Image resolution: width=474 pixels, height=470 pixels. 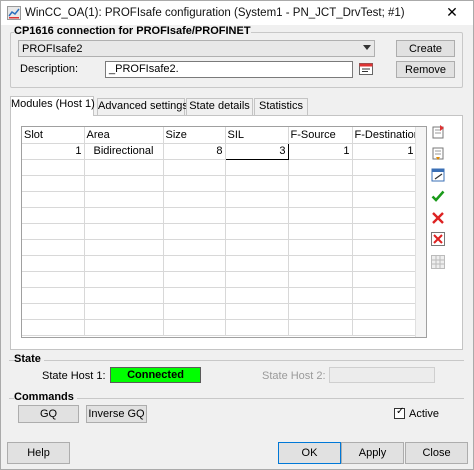 What do you see at coordinates (236, 398) in the screenshot?
I see `commands-group-separator` at bounding box center [236, 398].